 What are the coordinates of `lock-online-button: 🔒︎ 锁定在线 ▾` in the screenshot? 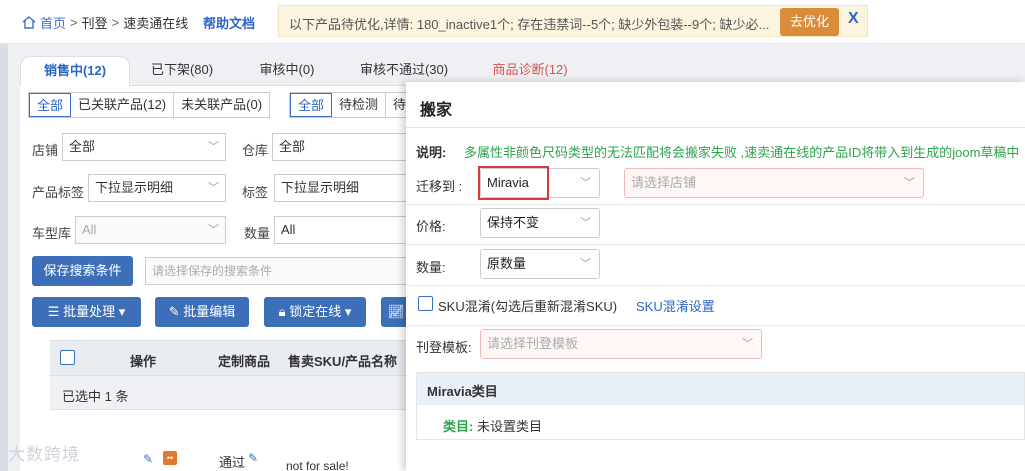 It's located at (315, 312).